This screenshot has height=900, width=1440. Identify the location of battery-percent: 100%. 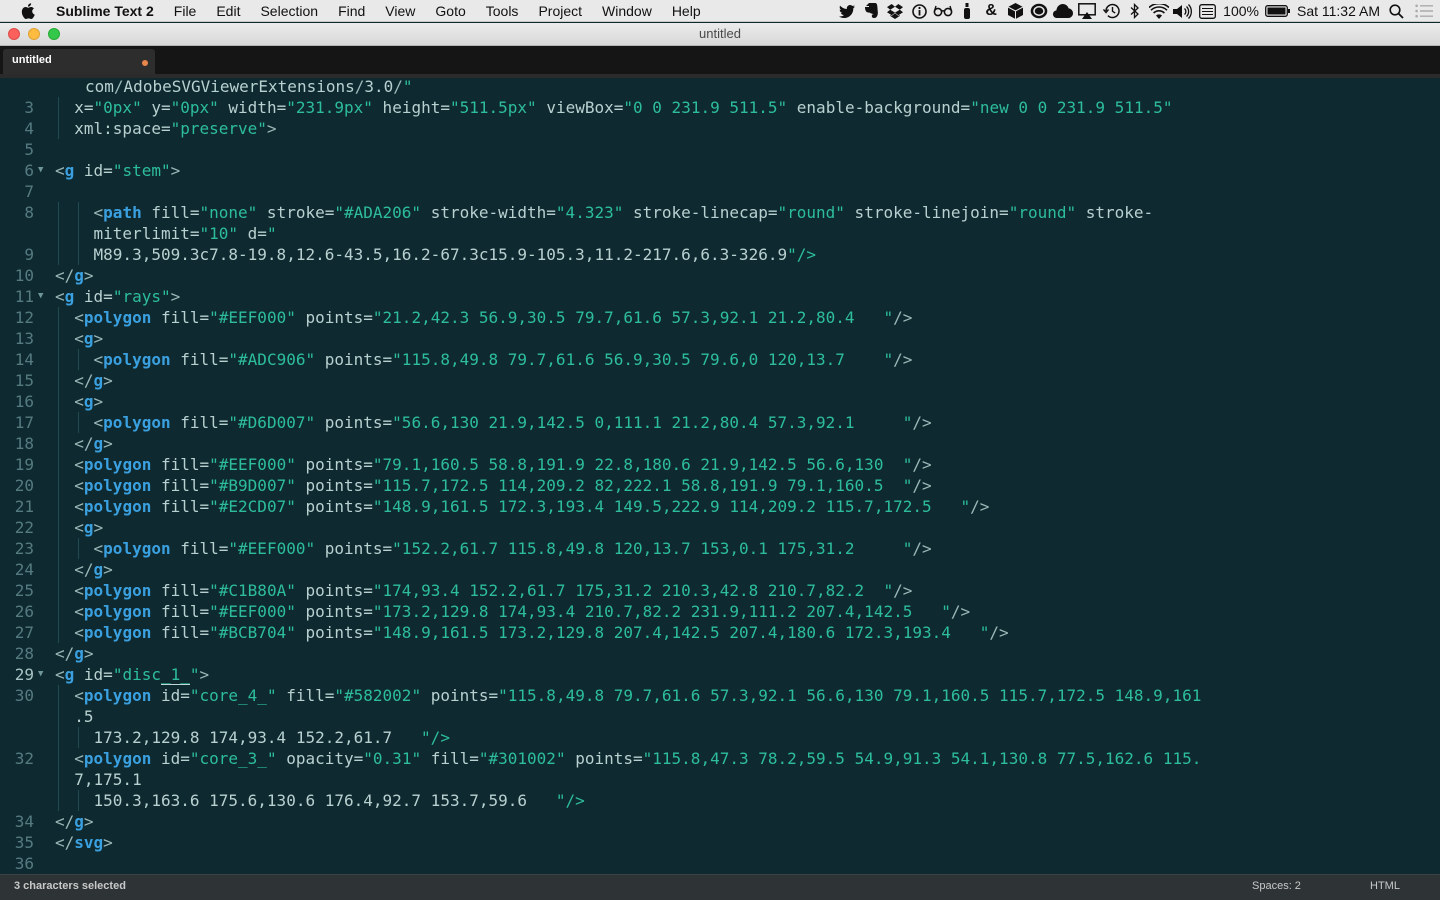
(1241, 11).